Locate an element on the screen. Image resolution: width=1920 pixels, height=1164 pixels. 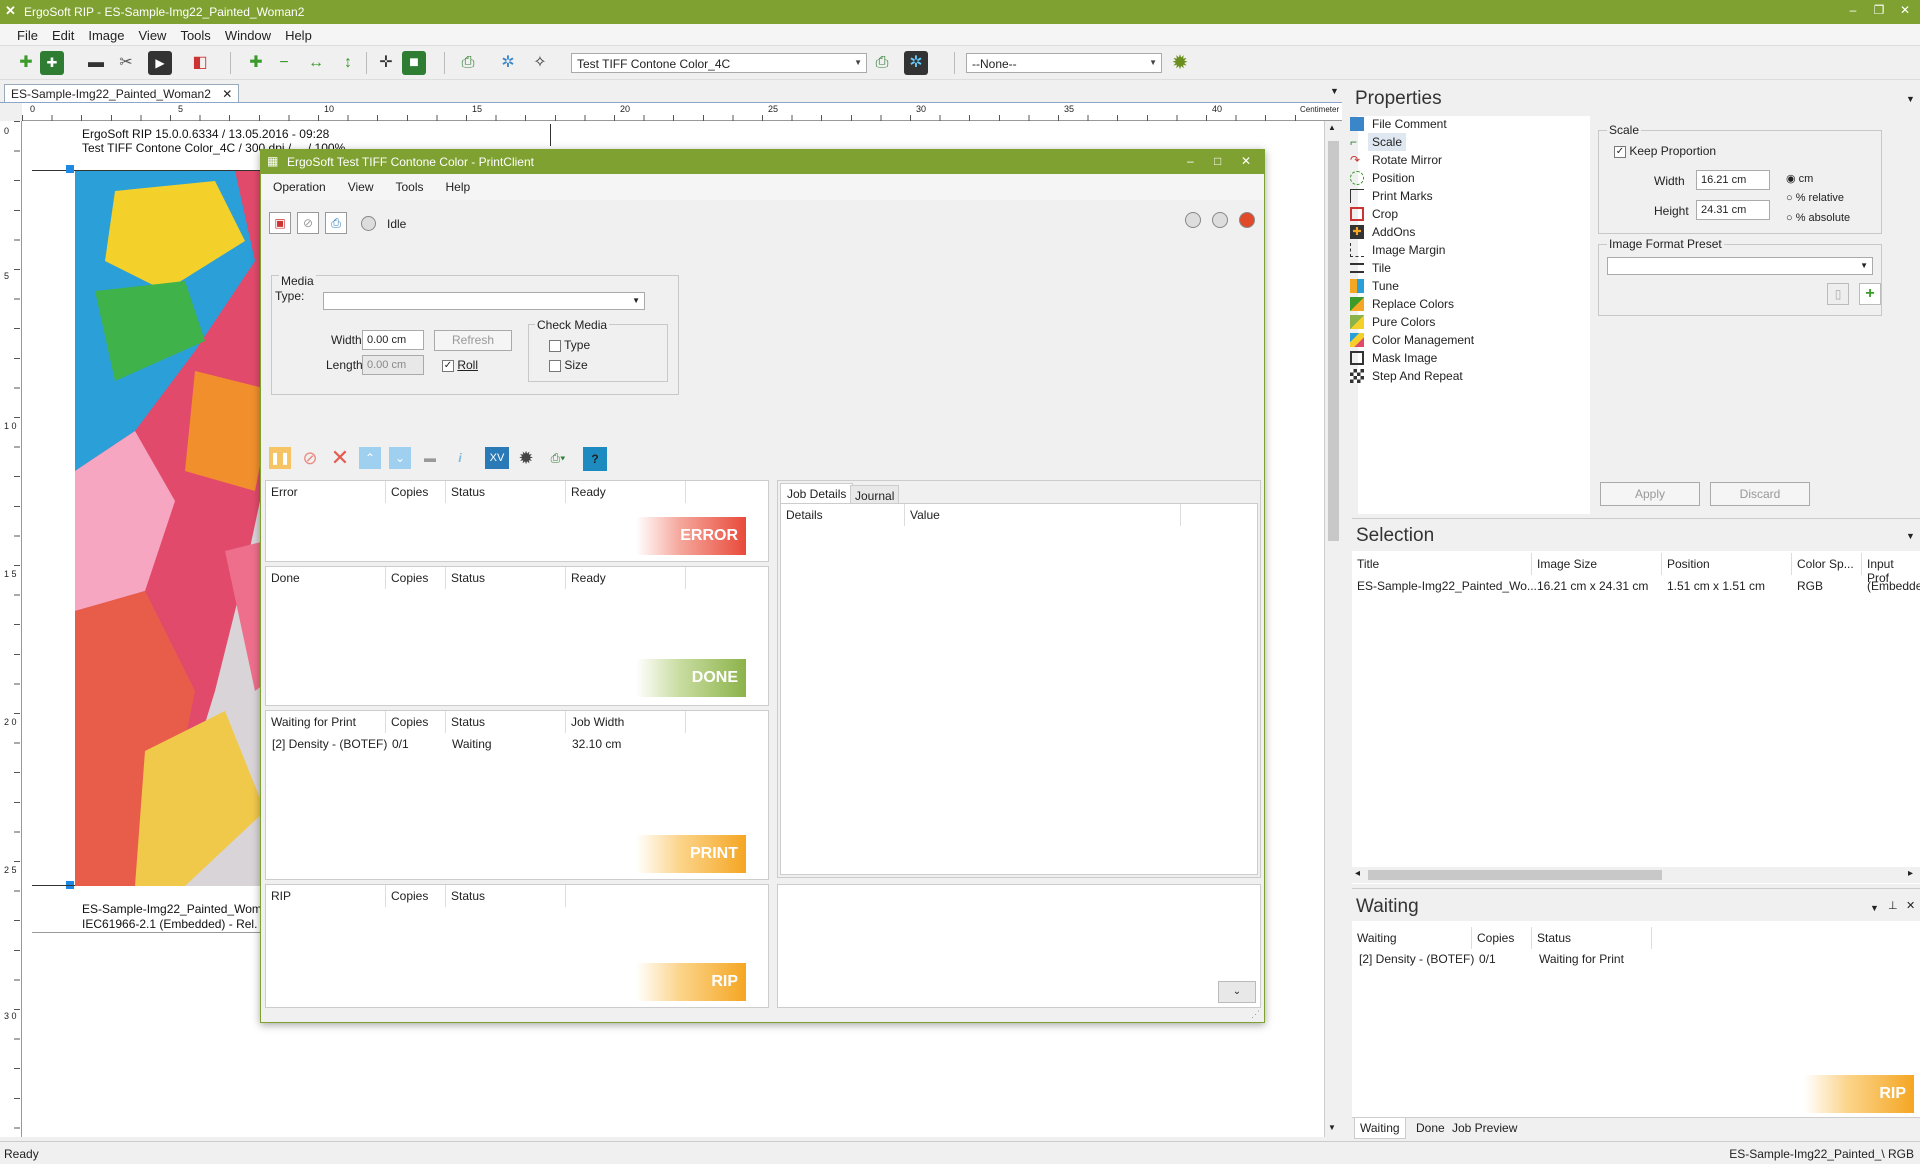
rip-icon: ▶ is located at coordinates (160, 63).